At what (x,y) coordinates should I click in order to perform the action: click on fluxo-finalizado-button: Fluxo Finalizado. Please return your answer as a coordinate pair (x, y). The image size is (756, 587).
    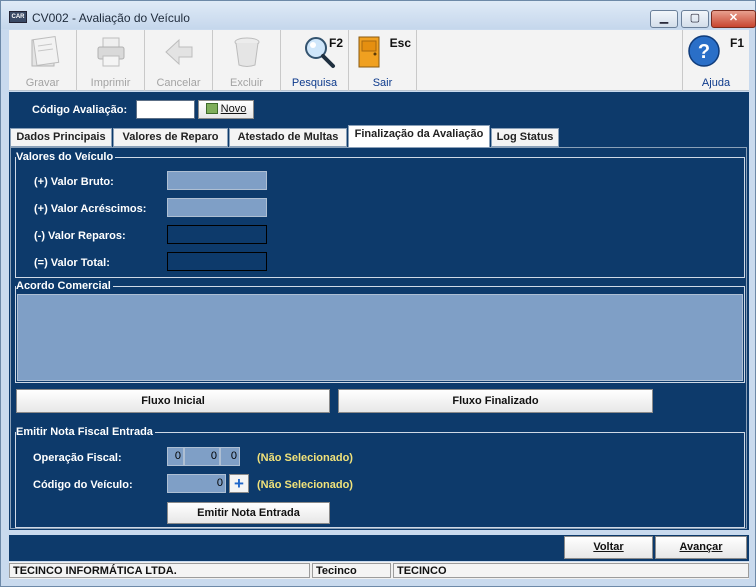
    Looking at the image, I should click on (495, 401).